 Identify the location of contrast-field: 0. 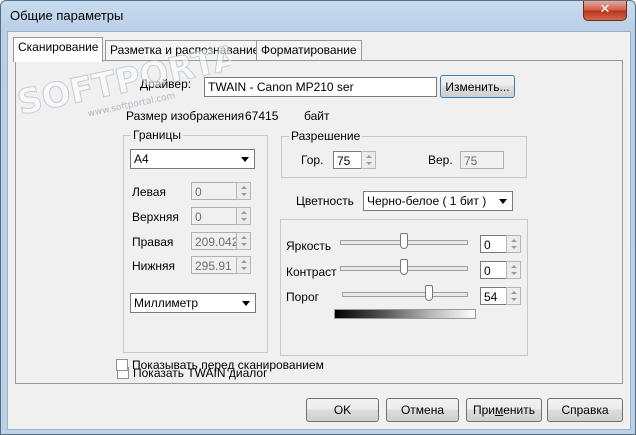
(493, 270).